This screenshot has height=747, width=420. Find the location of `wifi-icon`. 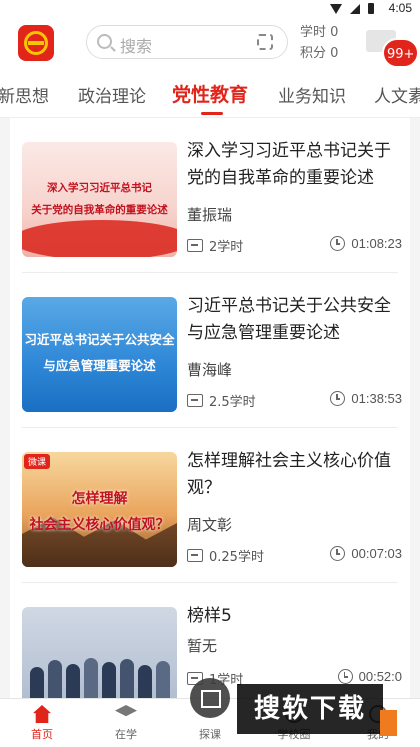

wifi-icon is located at coordinates (336, 8).